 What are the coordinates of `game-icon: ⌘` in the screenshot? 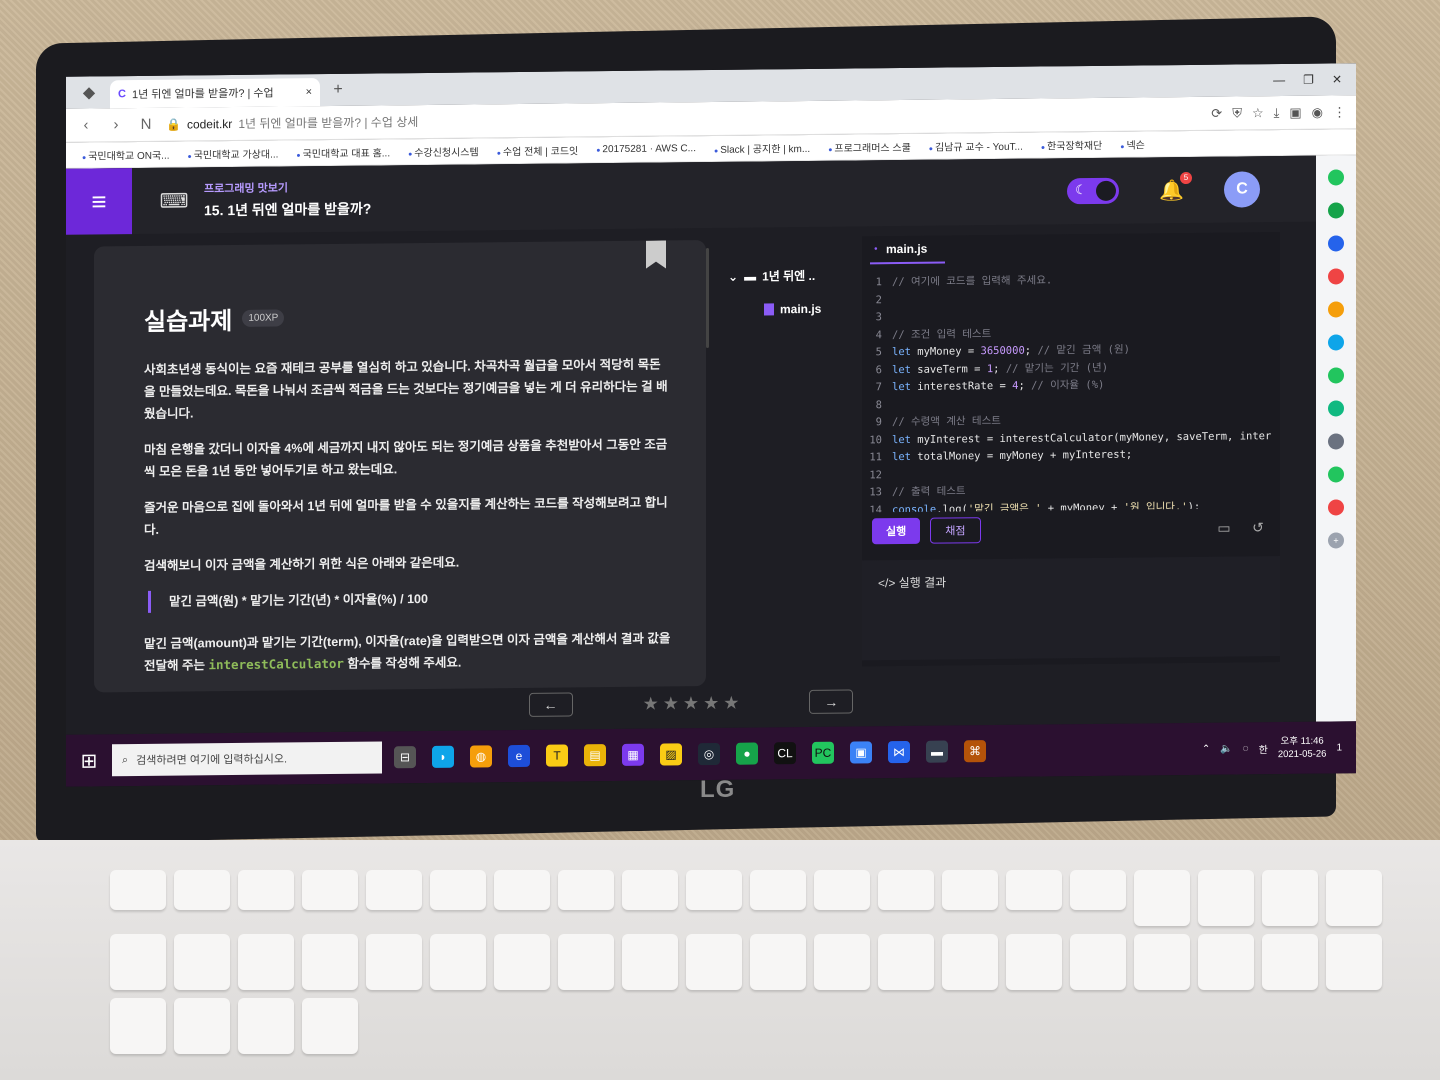 It's located at (975, 751).